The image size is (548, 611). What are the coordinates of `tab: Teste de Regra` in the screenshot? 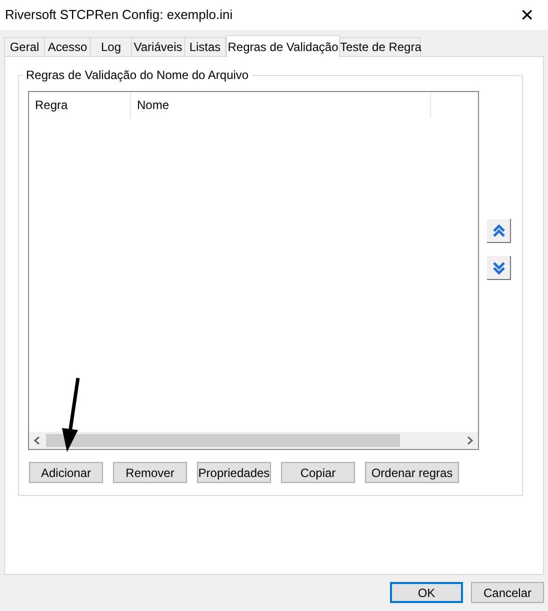 It's located at (380, 46).